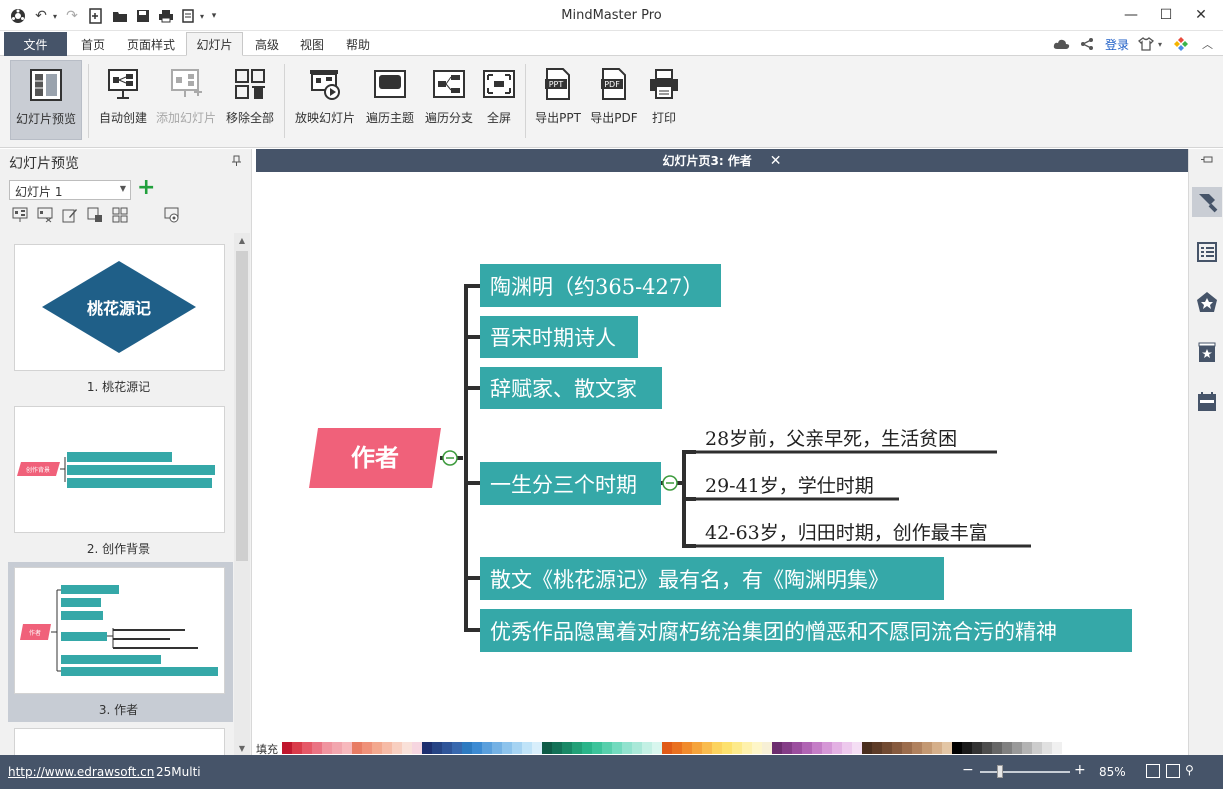 This screenshot has height=789, width=1223. What do you see at coordinates (449, 100) in the screenshot?
I see `traverse-branches-button: 遍历分支` at bounding box center [449, 100].